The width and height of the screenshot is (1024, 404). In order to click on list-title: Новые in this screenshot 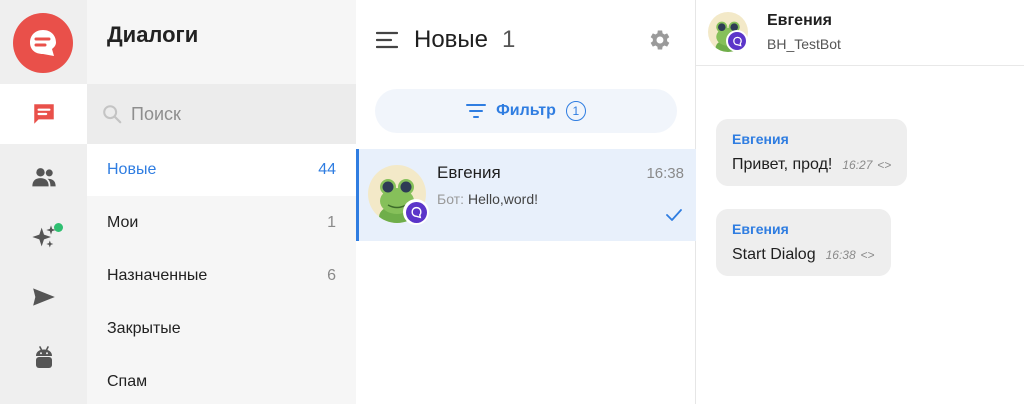, I will do `click(451, 39)`.